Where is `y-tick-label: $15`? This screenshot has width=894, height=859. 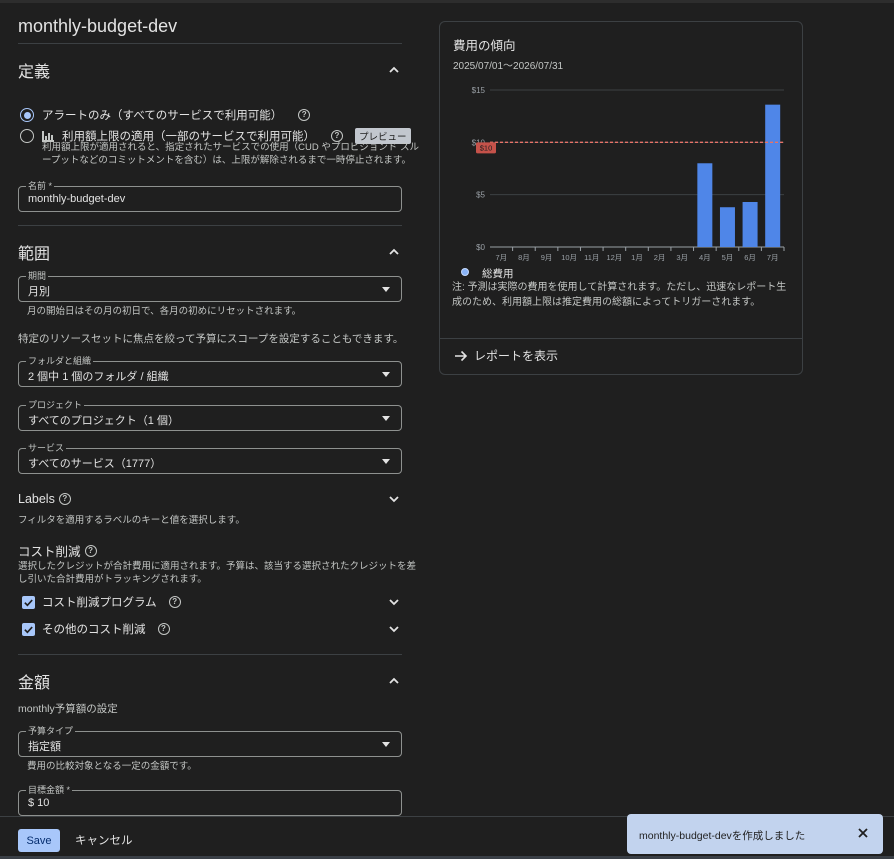 y-tick-label: $15 is located at coordinates (479, 90).